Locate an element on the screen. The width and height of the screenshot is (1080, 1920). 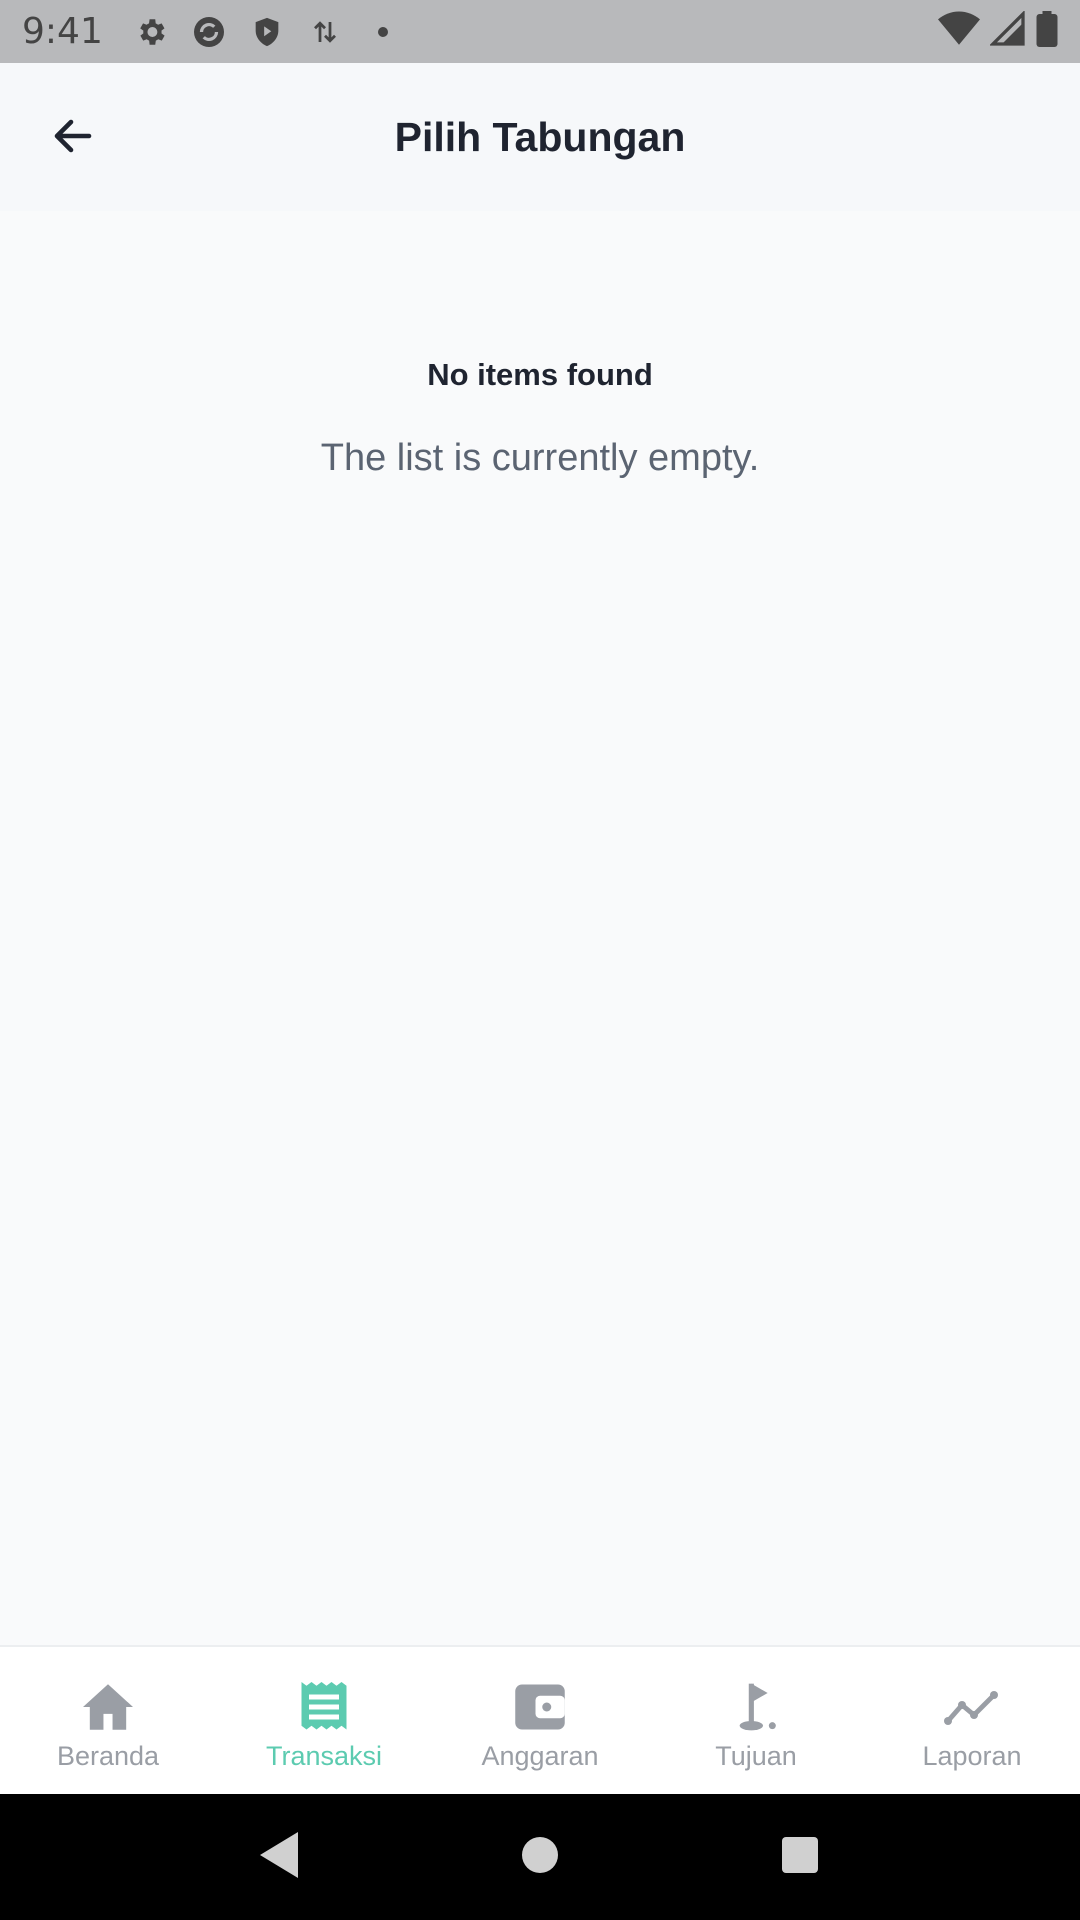
system-recents-button is located at coordinates (800, 1857).